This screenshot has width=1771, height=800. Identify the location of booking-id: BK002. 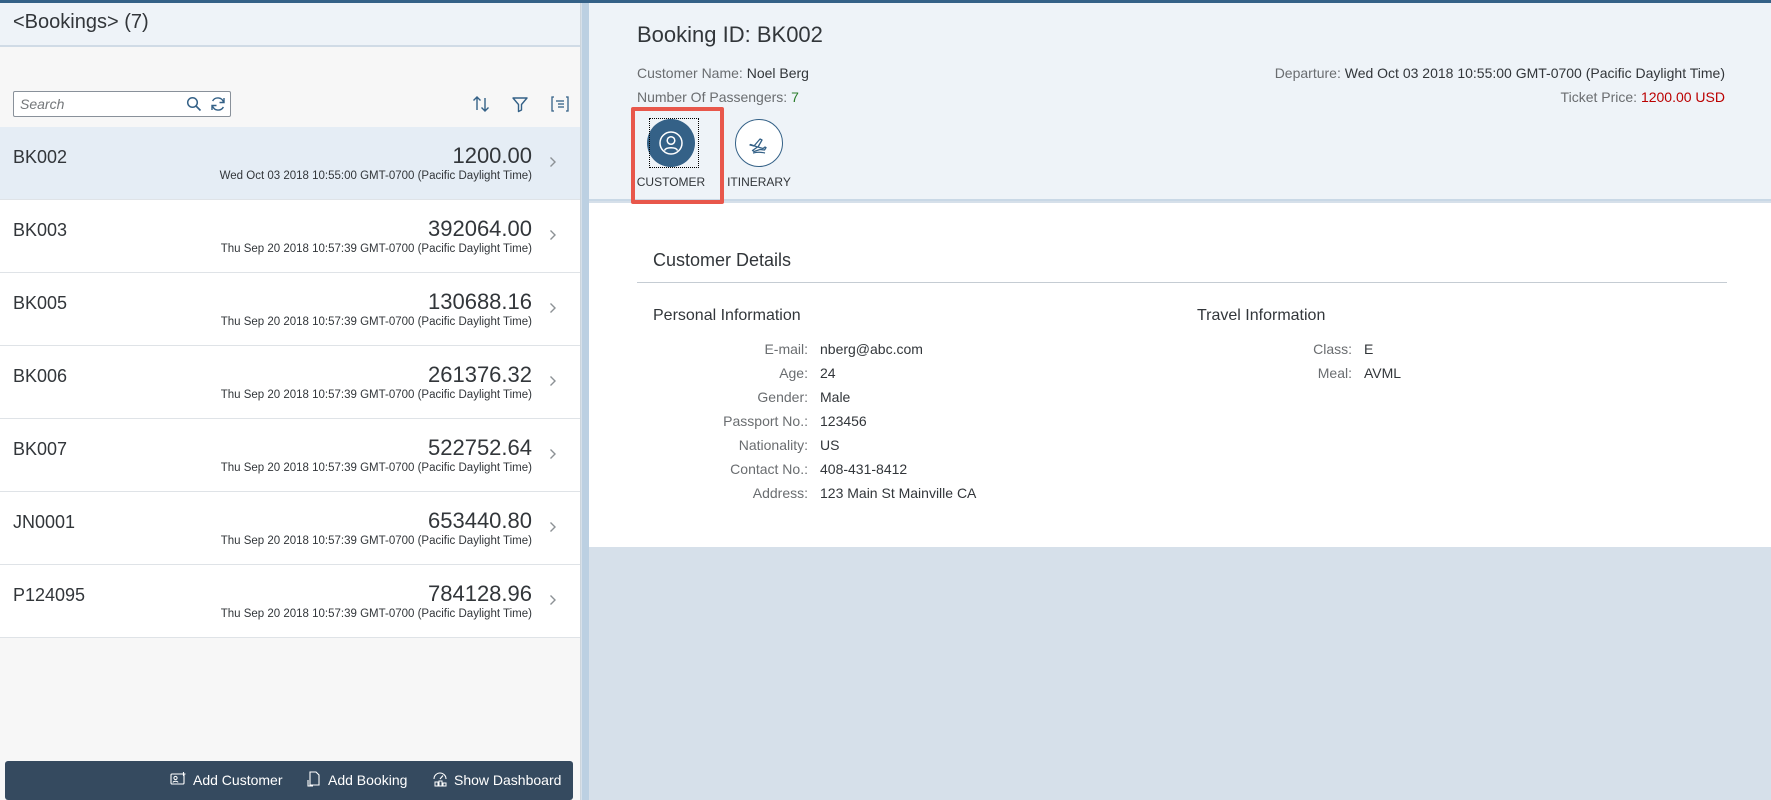
(40, 157).